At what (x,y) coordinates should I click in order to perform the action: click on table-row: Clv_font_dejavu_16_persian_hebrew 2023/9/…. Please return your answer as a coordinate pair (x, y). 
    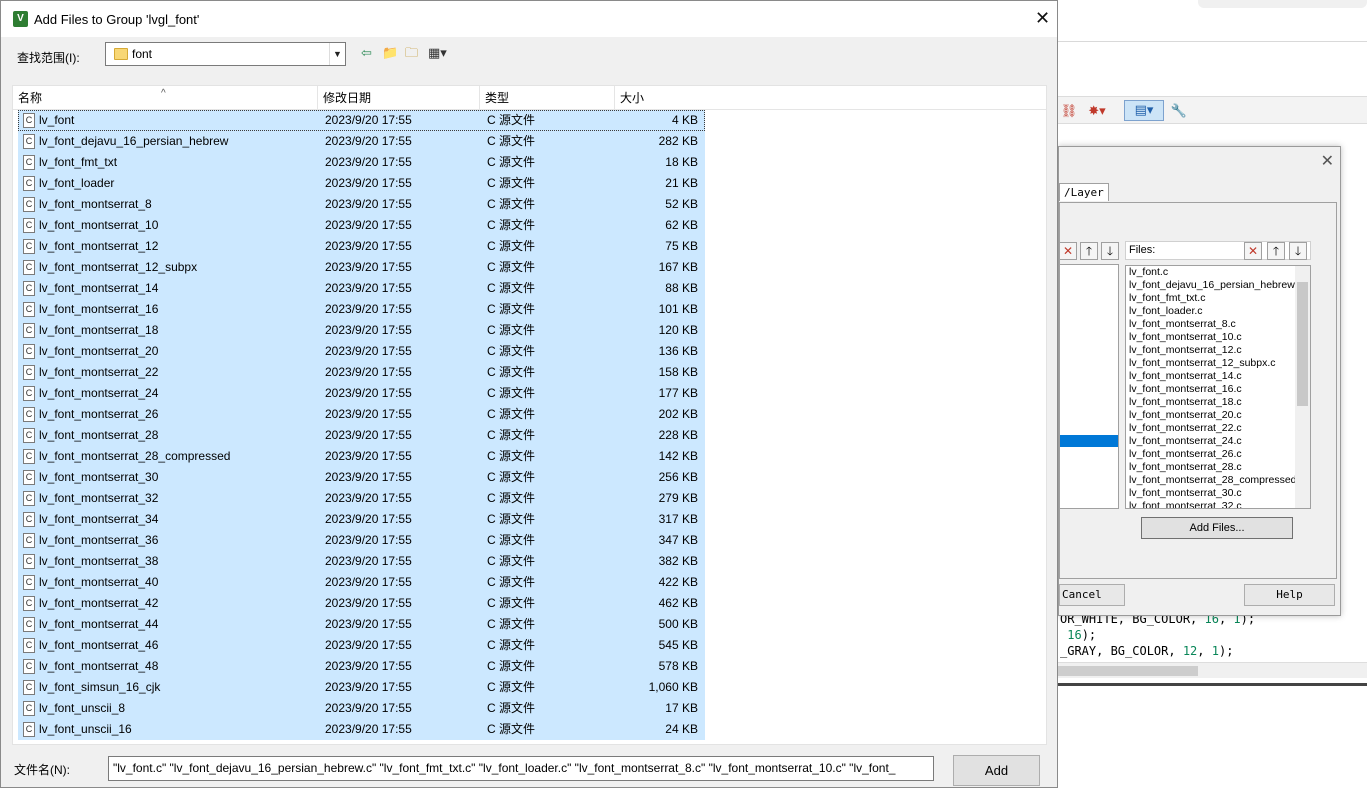
    Looking at the image, I should click on (361, 141).